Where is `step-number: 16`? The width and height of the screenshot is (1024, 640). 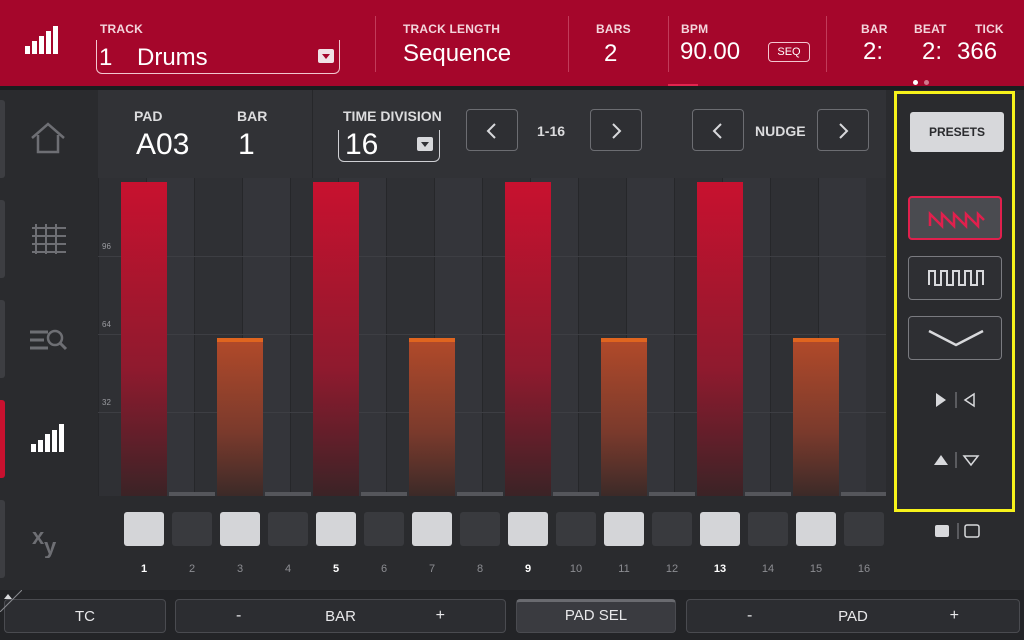 step-number: 16 is located at coordinates (864, 569).